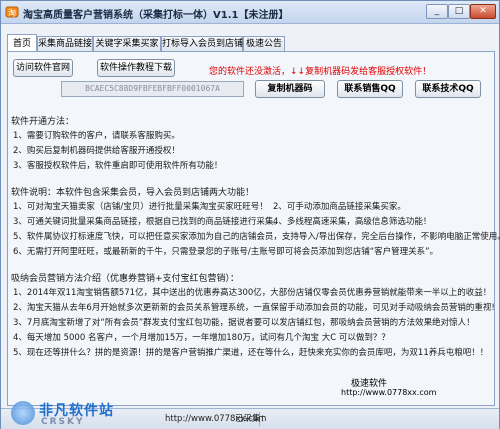  I want to click on tab-keyword-collect: 关键字采集买家, so click(127, 44).